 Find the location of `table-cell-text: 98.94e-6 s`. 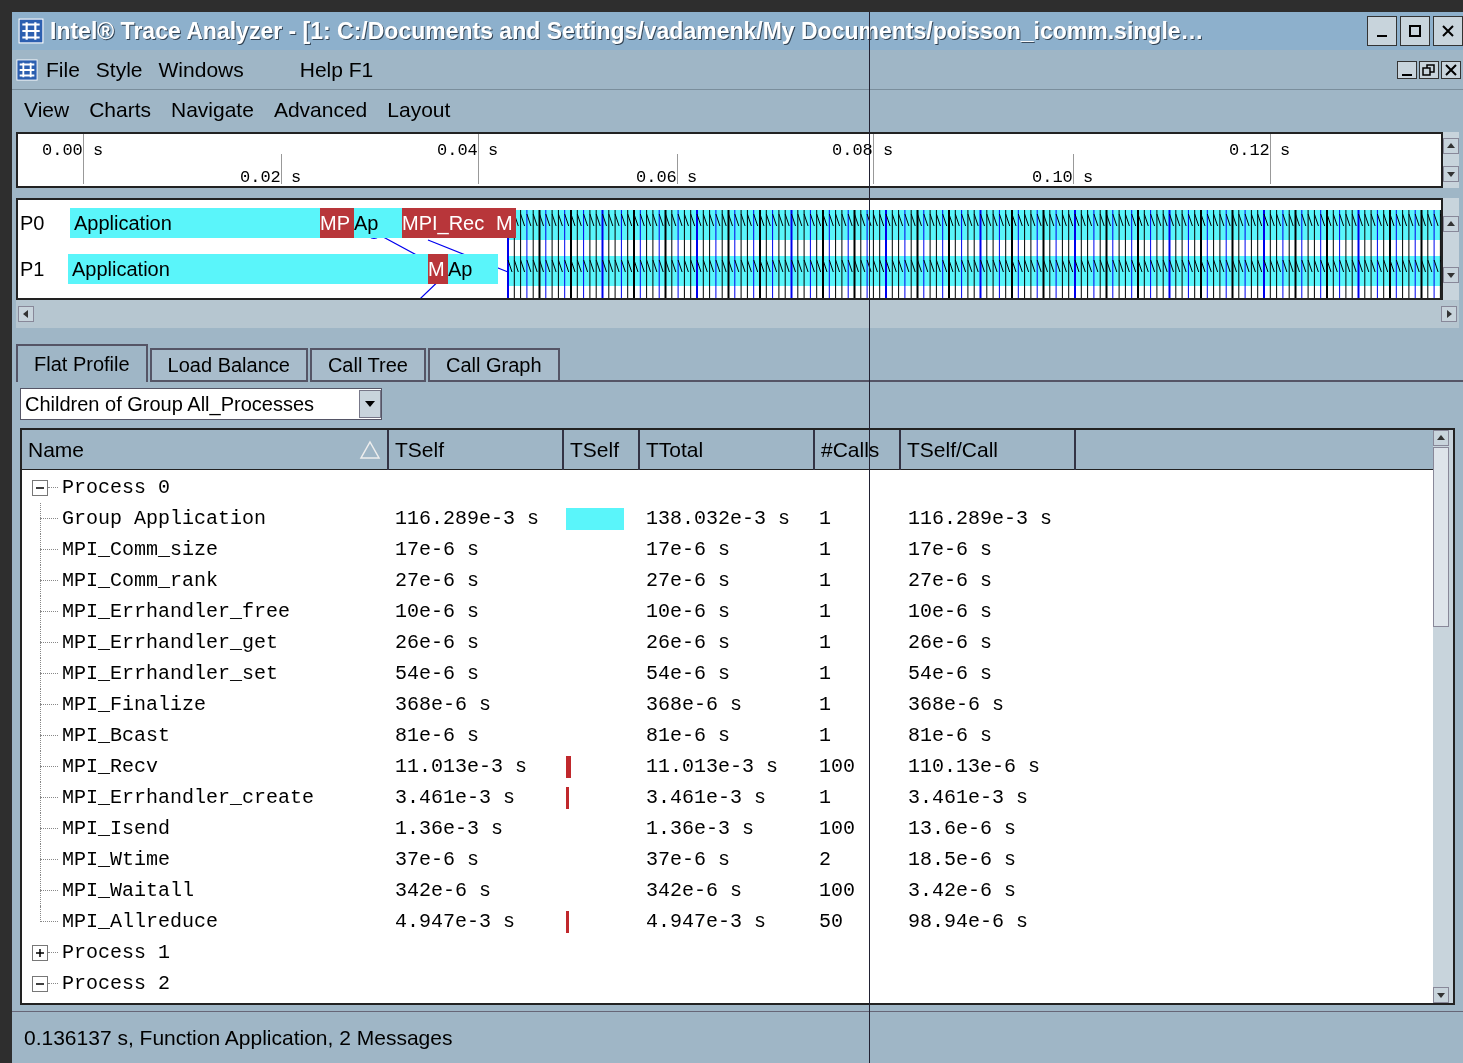

table-cell-text: 98.94e-6 s is located at coordinates (968, 921).